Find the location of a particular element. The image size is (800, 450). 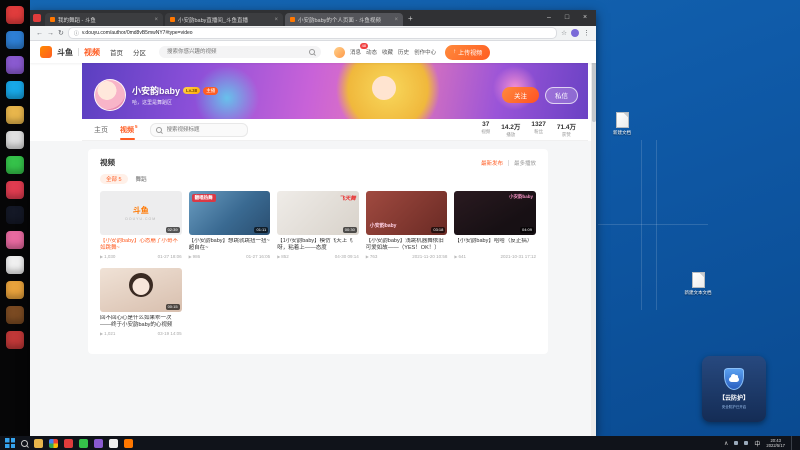

site-search is located at coordinates (240, 52).